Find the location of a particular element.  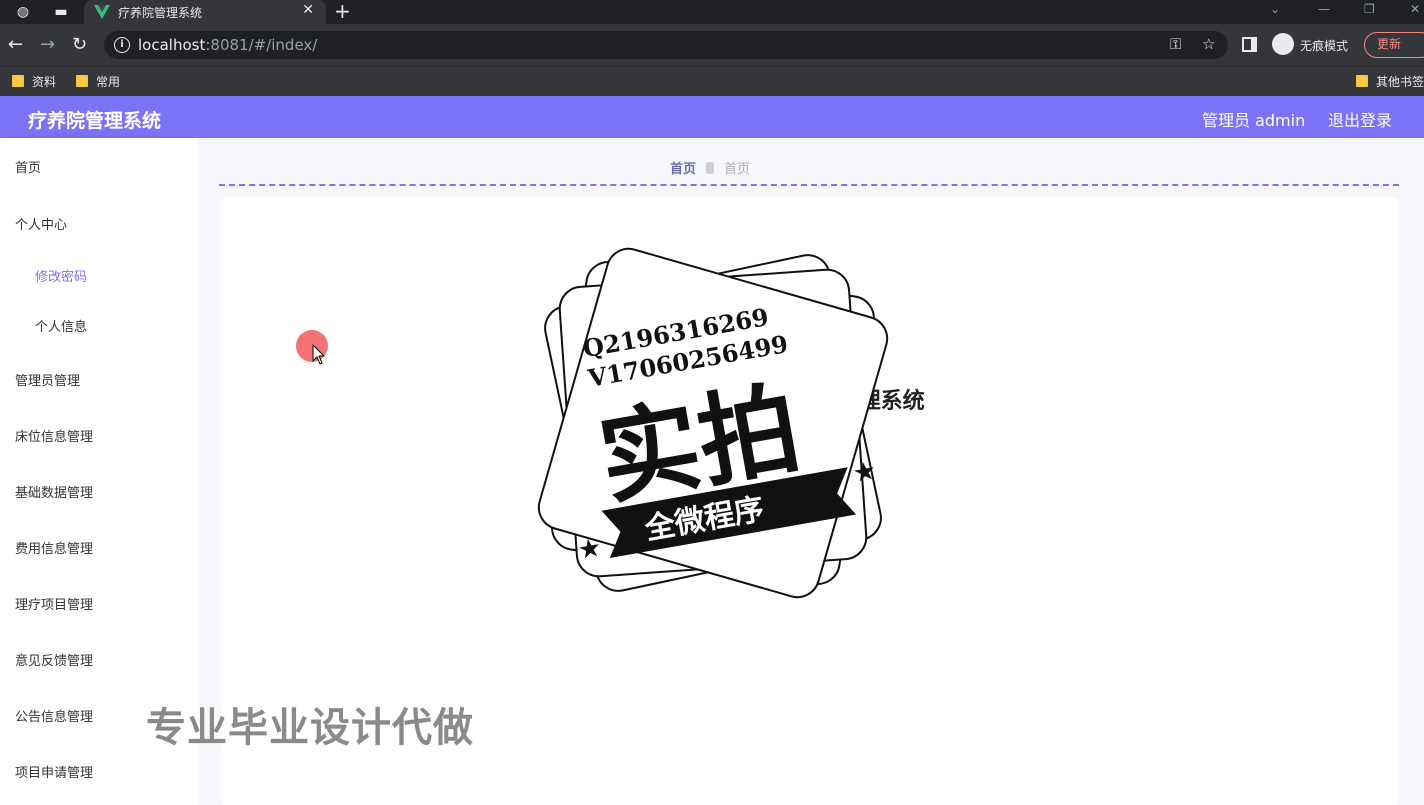

vue-logo-icon is located at coordinates (102, 12).